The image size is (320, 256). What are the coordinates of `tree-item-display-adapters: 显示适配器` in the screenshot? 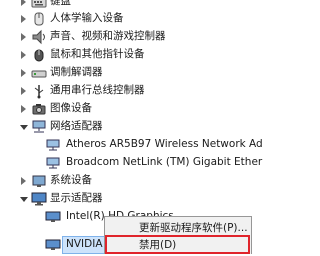 It's located at (70, 199).